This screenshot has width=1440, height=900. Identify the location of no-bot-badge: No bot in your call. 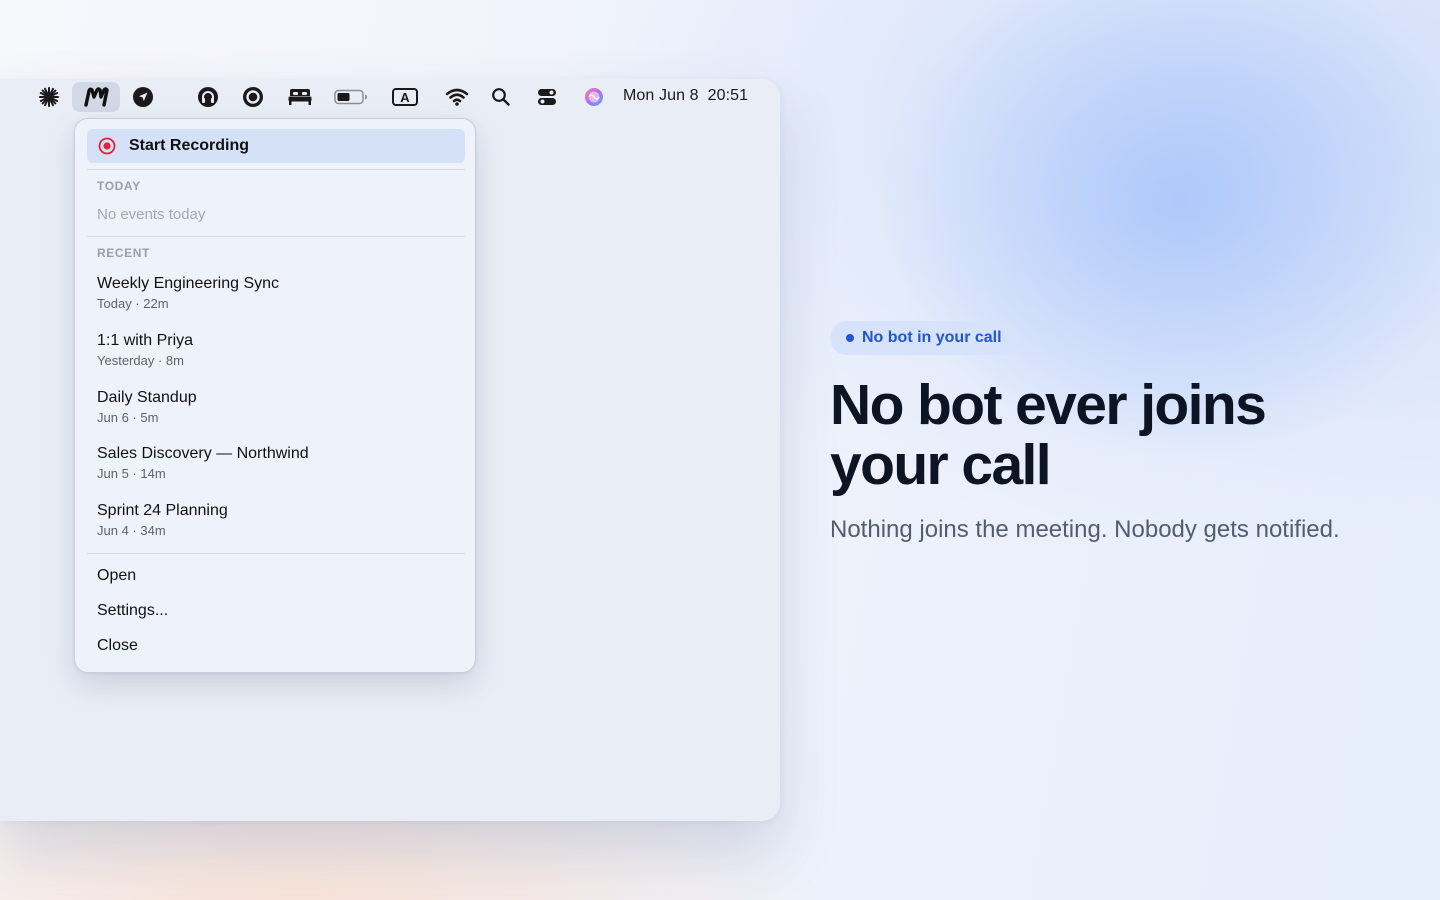
(924, 338).